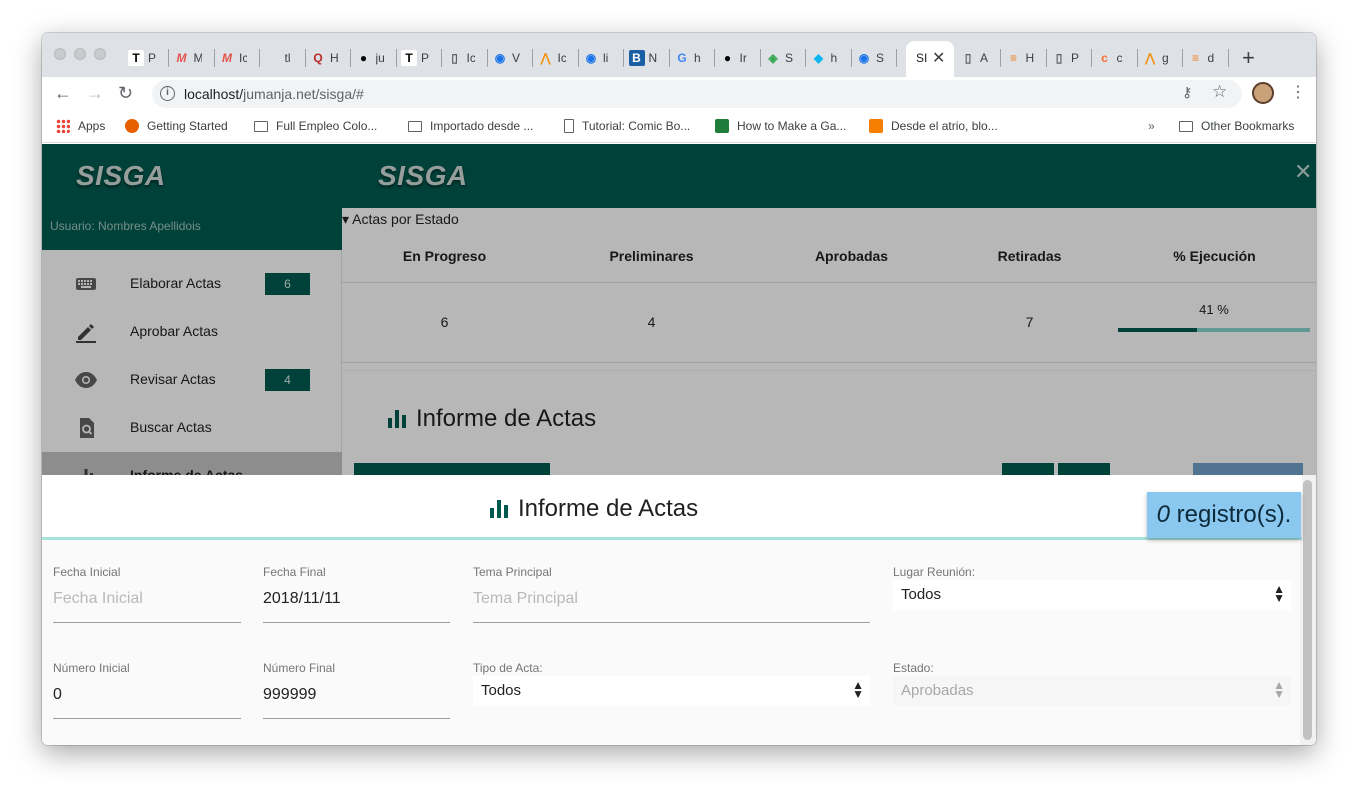 Image resolution: width=1358 pixels, height=796 pixels. Describe the element at coordinates (188, 58) in the screenshot. I see `browser-tab: MM` at that location.